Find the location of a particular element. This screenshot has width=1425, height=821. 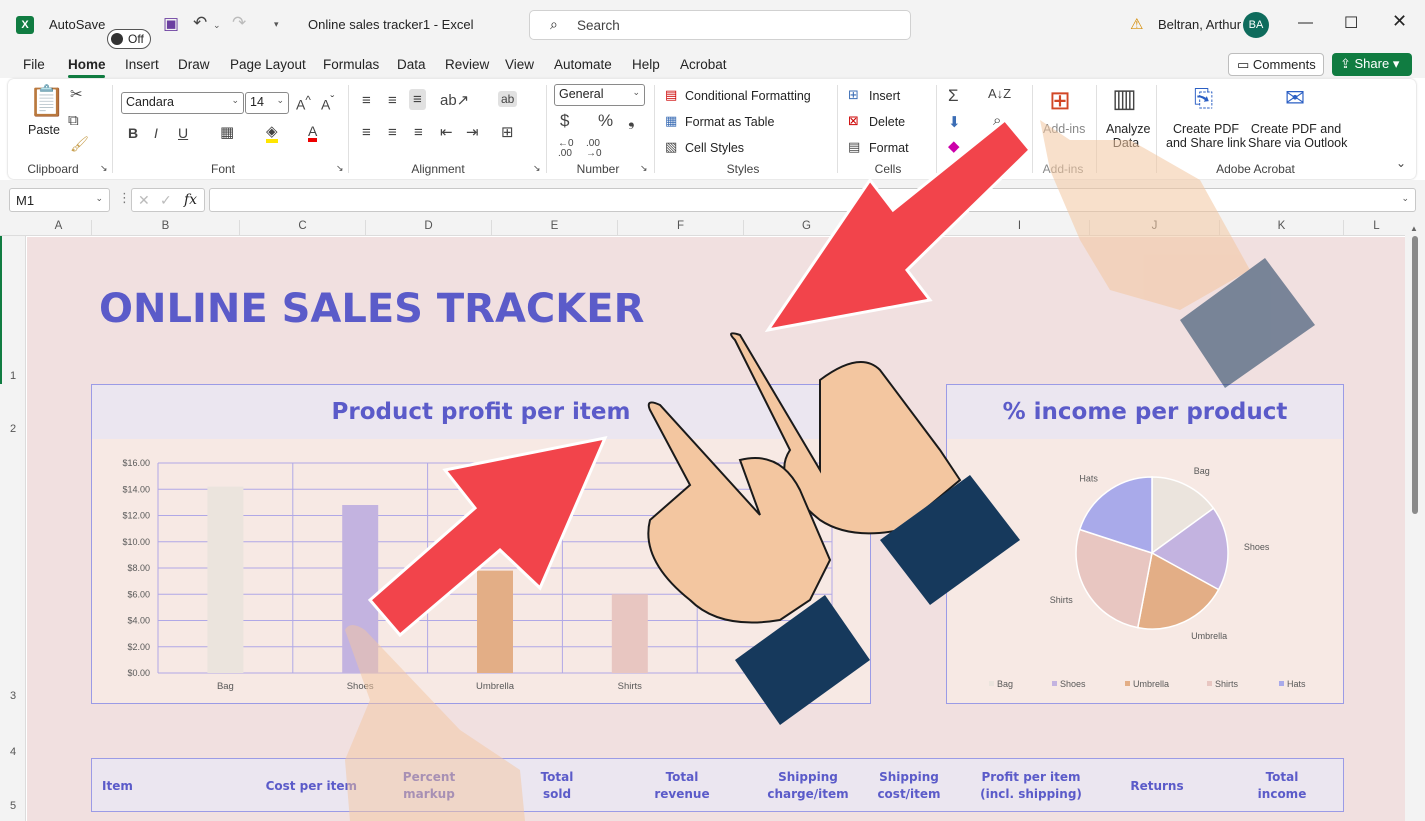

increase-decimal-icon: ←0.00 is located at coordinates (566, 149).